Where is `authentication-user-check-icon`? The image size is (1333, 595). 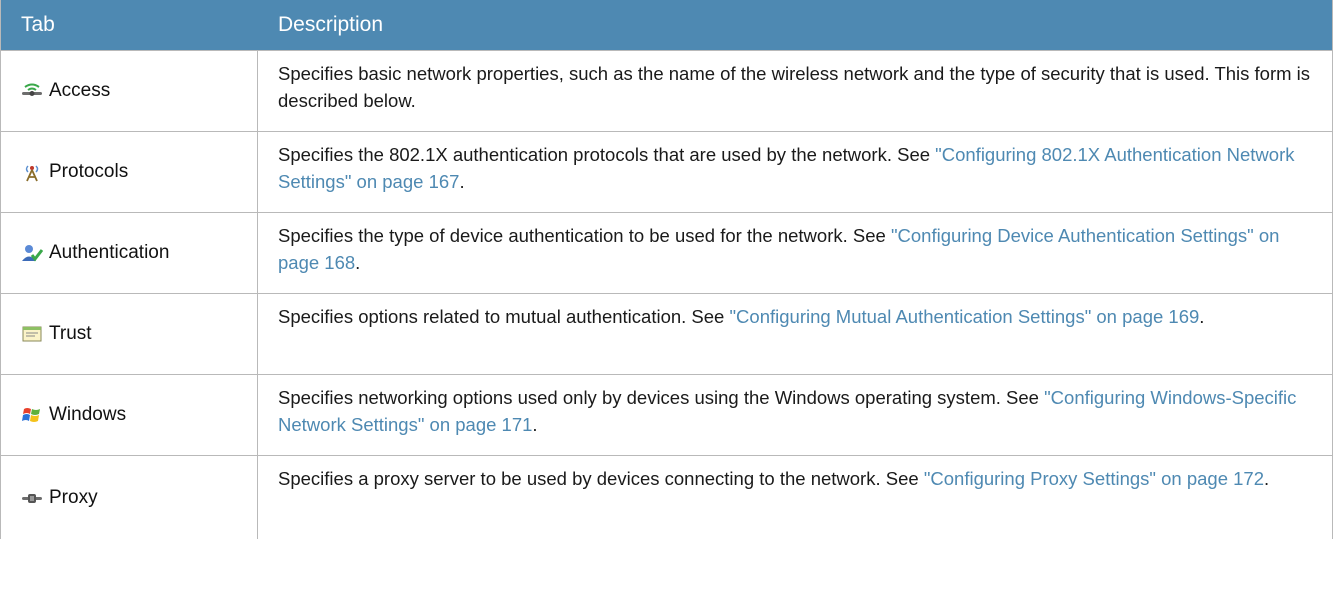
authentication-user-check-icon is located at coordinates (32, 253).